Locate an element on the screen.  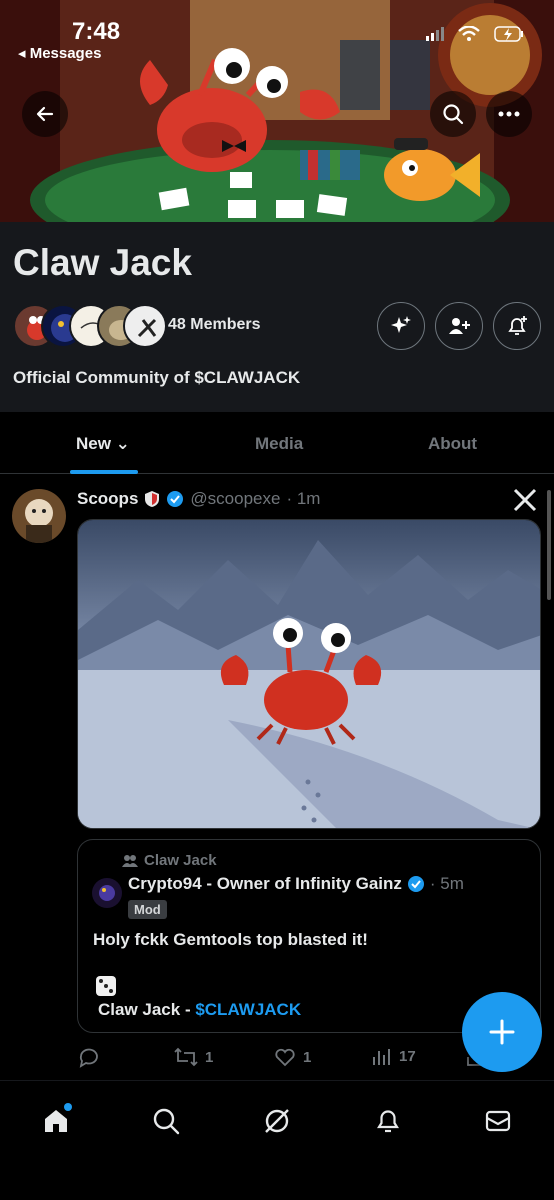
author-name: Scoops is located at coordinates (107, 499).